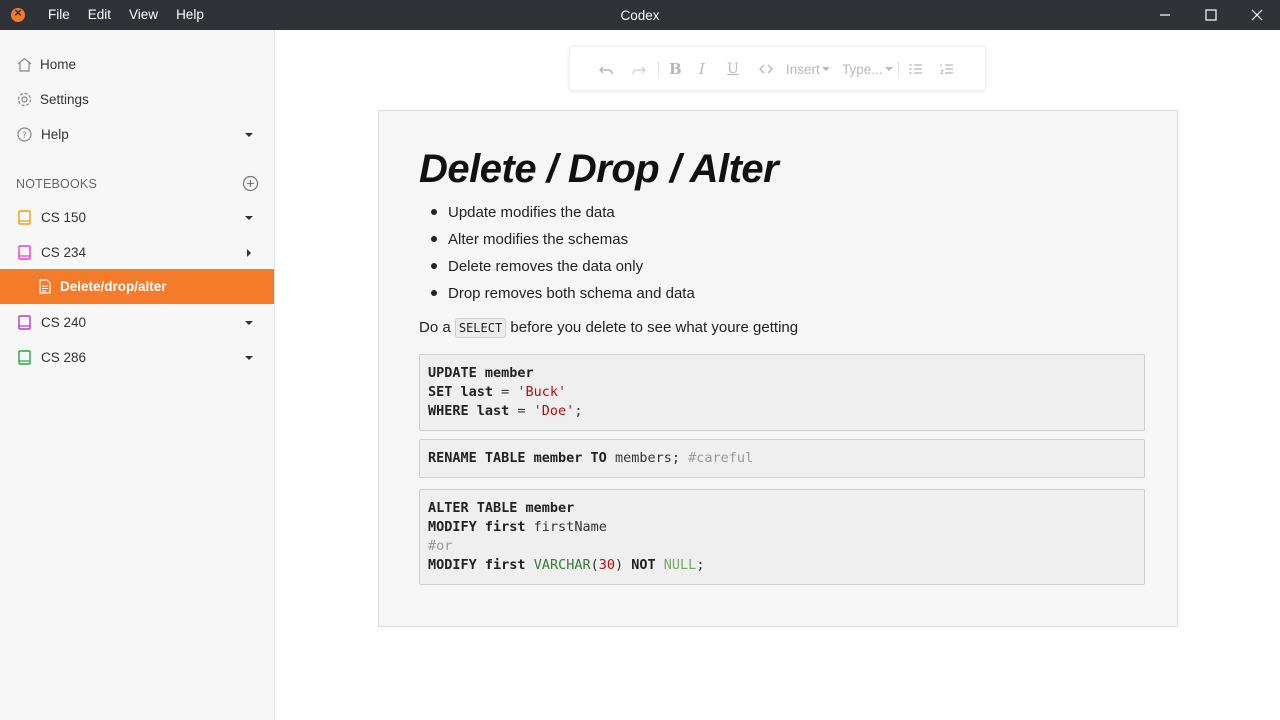 This screenshot has width=1280, height=720. Describe the element at coordinates (517, 458) in the screenshot. I see `code-token: RENAME TABLE member TO` at that location.